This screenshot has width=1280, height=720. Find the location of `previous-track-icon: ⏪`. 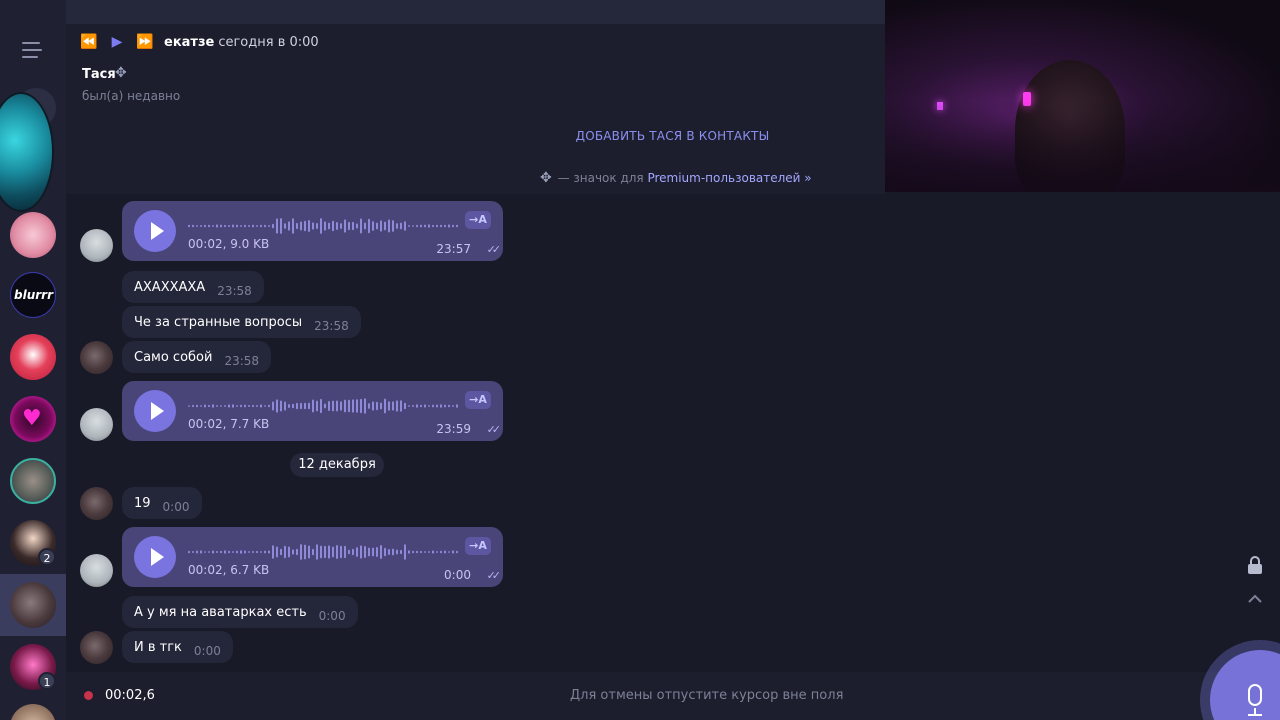

previous-track-icon: ⏪ is located at coordinates (89, 42).